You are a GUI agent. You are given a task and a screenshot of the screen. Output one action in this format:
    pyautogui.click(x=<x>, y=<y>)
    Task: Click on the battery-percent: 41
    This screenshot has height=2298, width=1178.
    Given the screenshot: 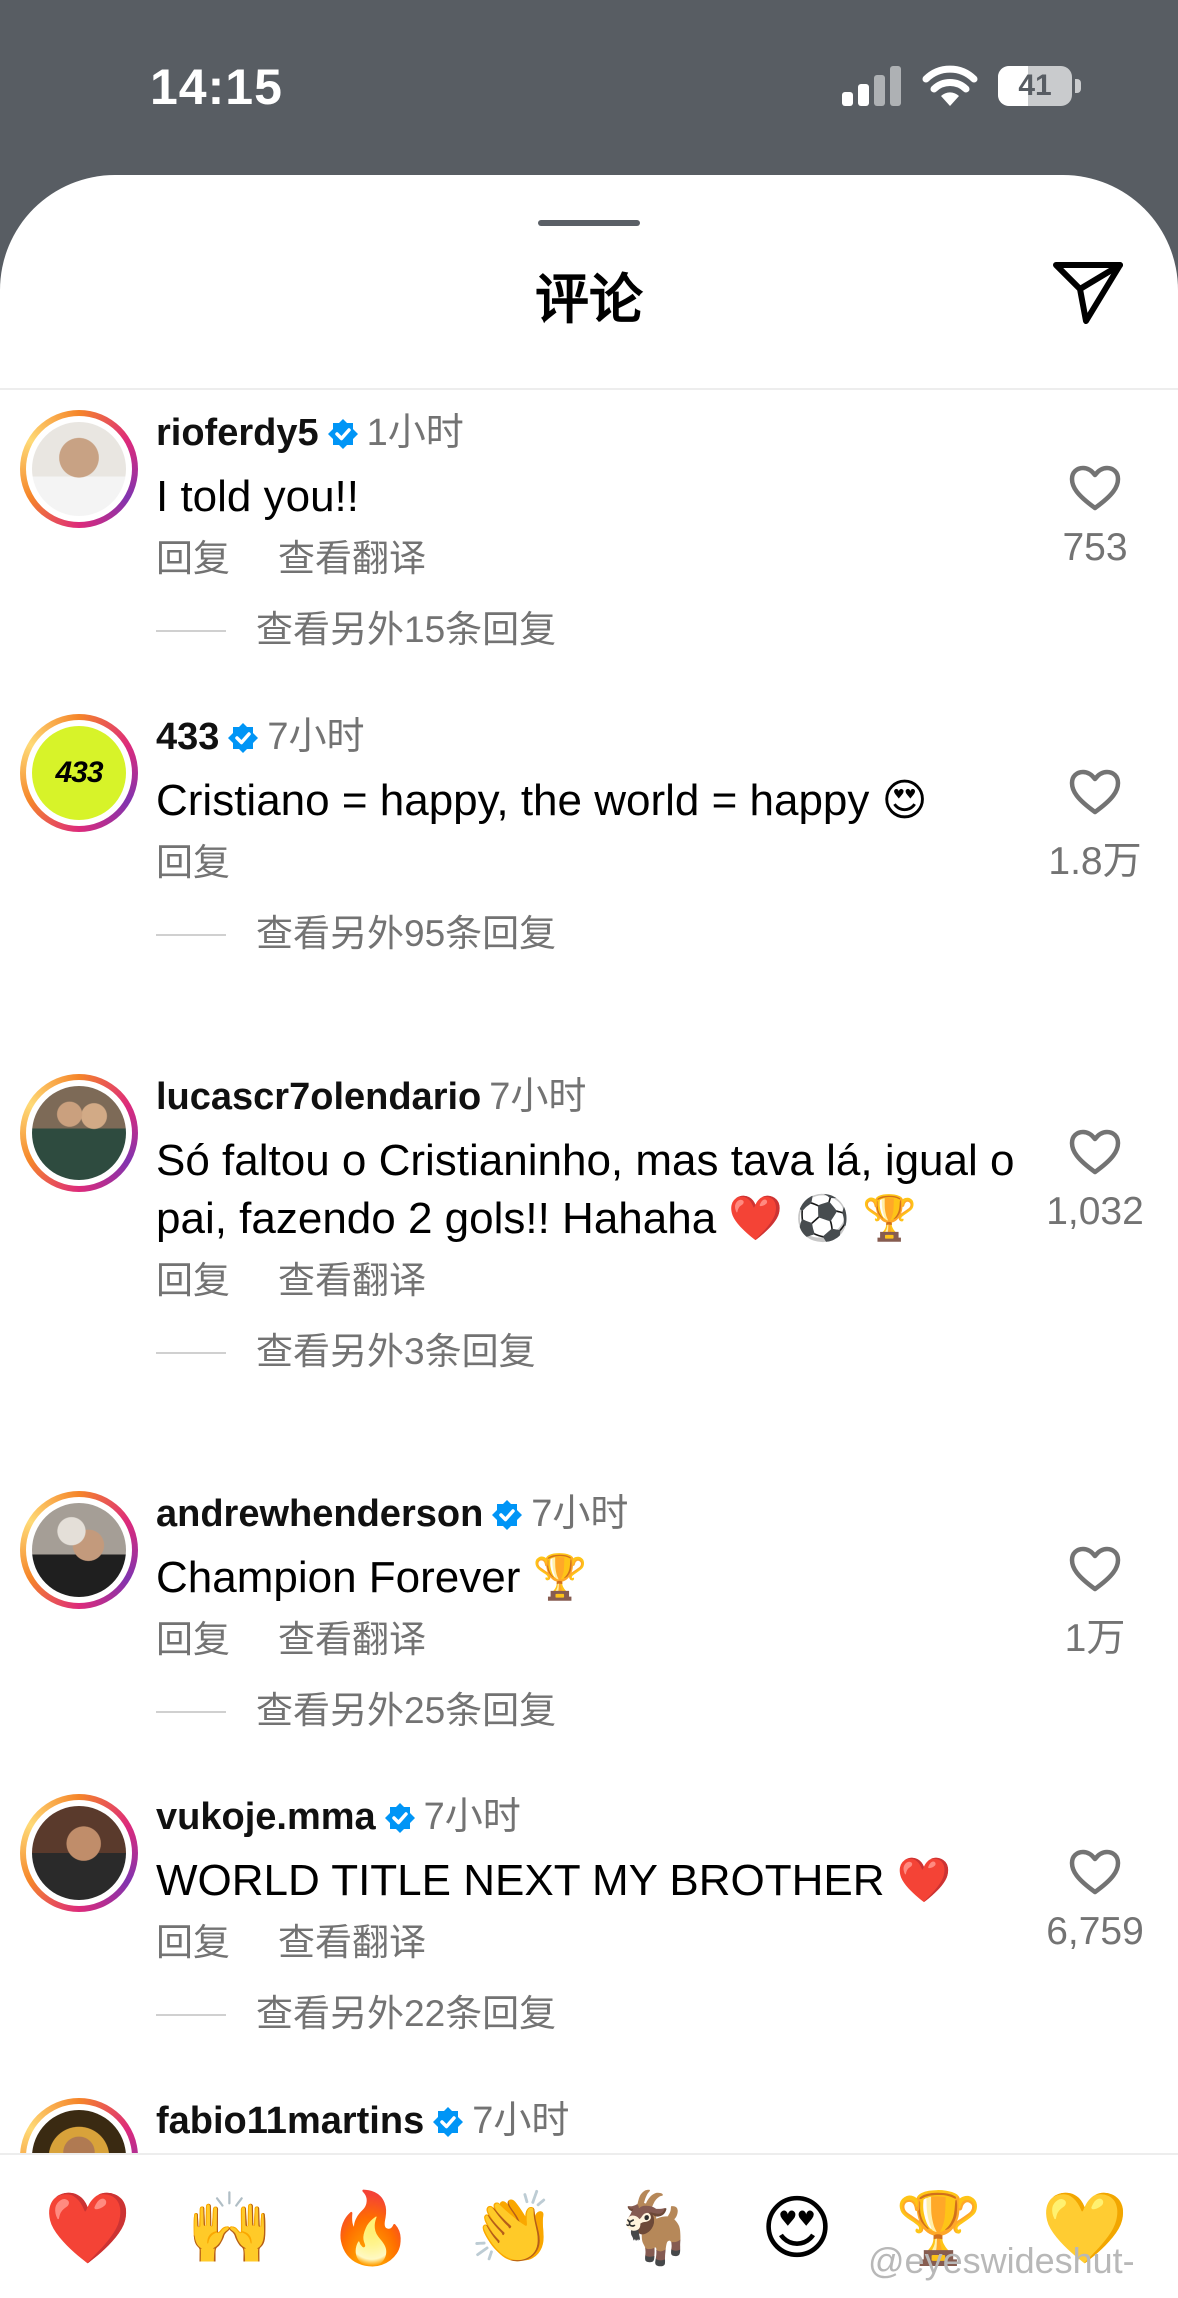 What is the action you would take?
    pyautogui.click(x=1035, y=85)
    